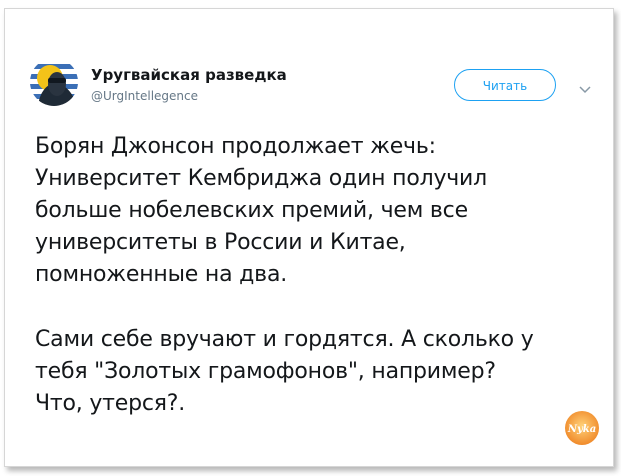 The width and height of the screenshot is (621, 476). I want to click on tweet-line: Что, утерся?., so click(110, 403).